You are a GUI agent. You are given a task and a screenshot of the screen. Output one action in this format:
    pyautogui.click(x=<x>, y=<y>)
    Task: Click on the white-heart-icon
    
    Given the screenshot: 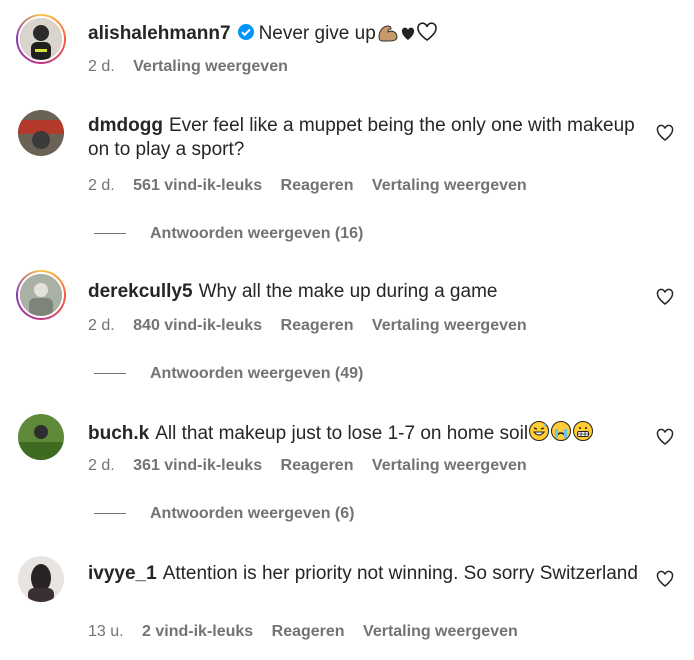 What is the action you would take?
    pyautogui.click(x=427, y=35)
    